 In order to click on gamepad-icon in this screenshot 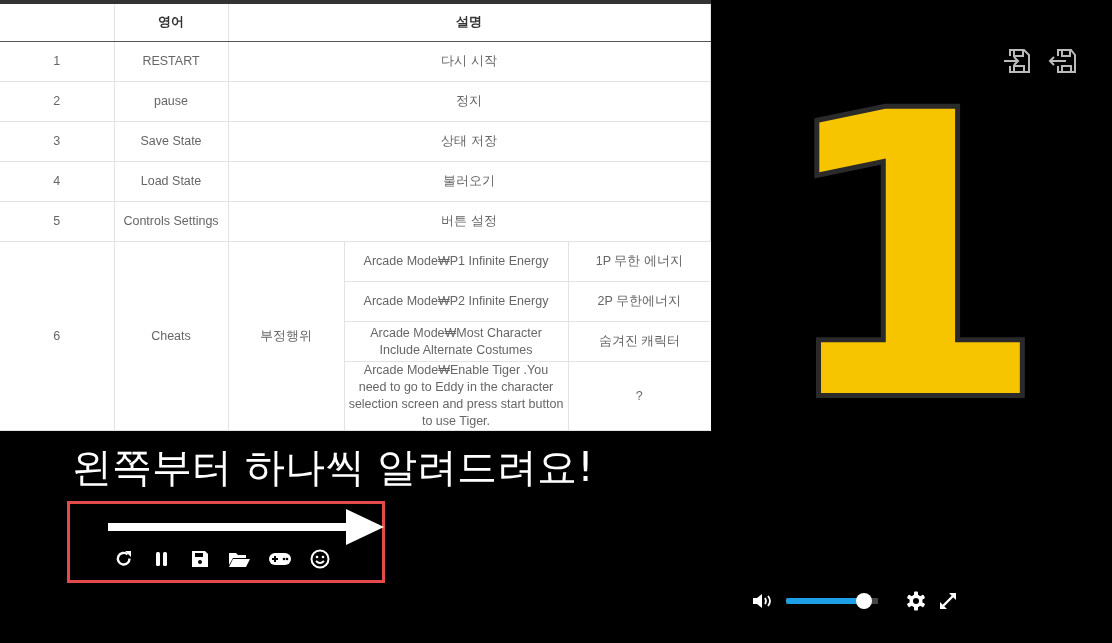, I will do `click(280, 559)`.